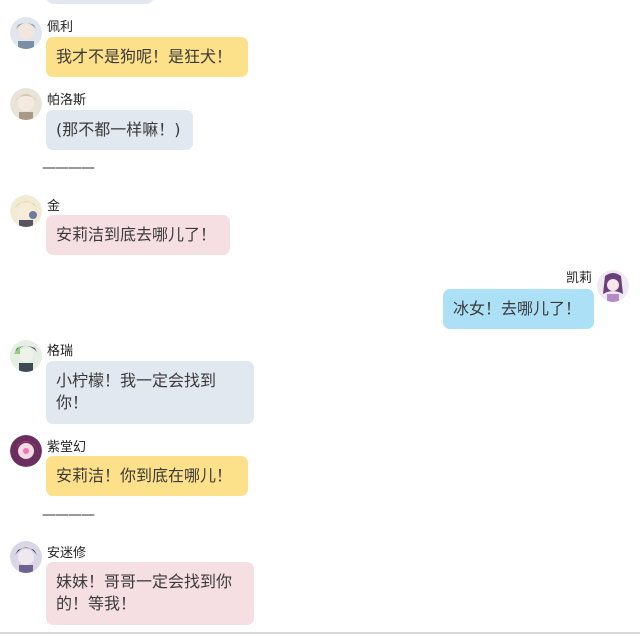 This screenshot has width=640, height=634. Describe the element at coordinates (518, 309) in the screenshot. I see `message-bubble: 冰女！去哪儿了！` at that location.